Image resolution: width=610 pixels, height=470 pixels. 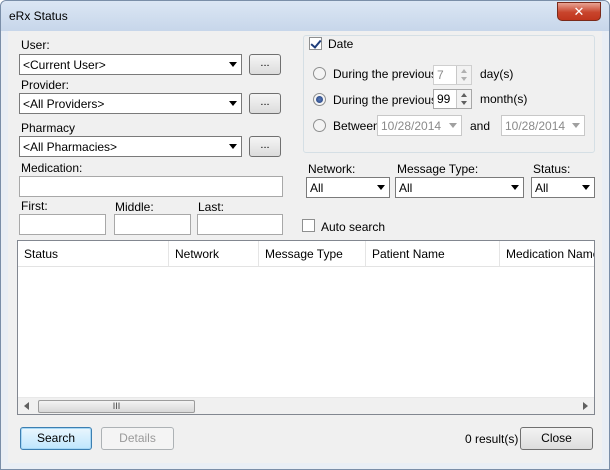 What do you see at coordinates (356, 126) in the screenshot?
I see `between-label: Between` at bounding box center [356, 126].